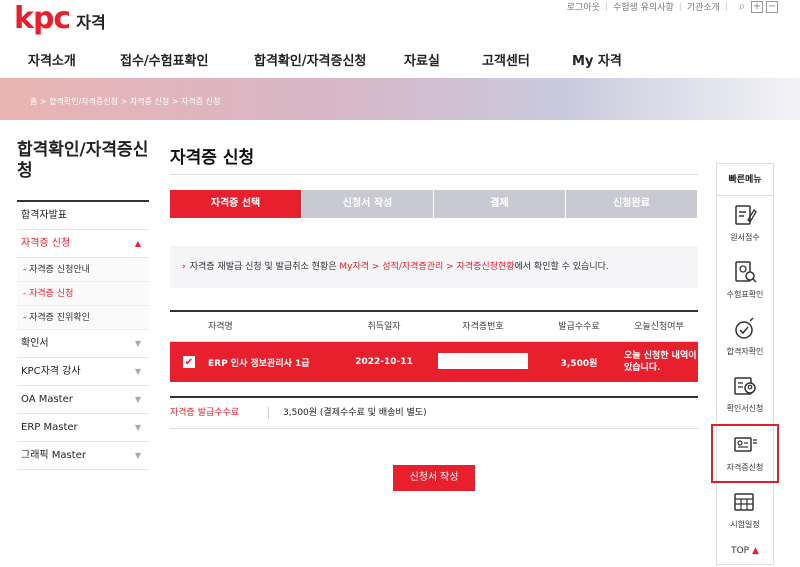  I want to click on fee-value: 3,500원 (결제수수료 및 배송비 별도), so click(355, 413).